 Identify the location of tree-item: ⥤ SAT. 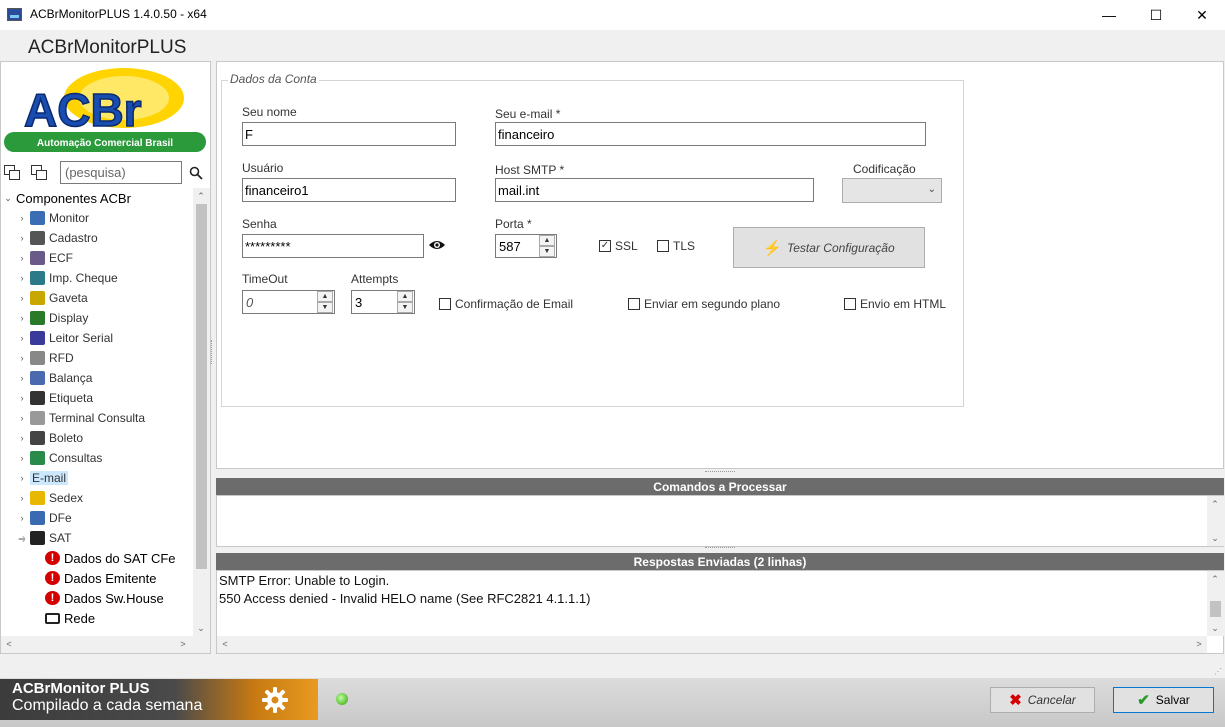
(44, 538).